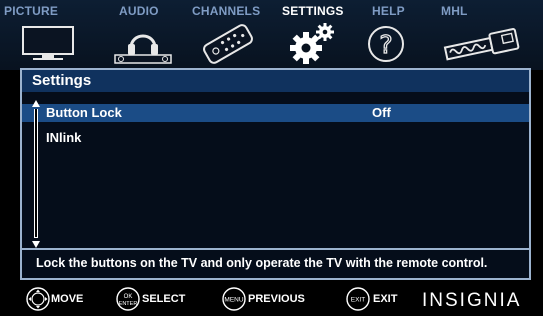  What do you see at coordinates (312, 43) in the screenshot?
I see `gears-icon` at bounding box center [312, 43].